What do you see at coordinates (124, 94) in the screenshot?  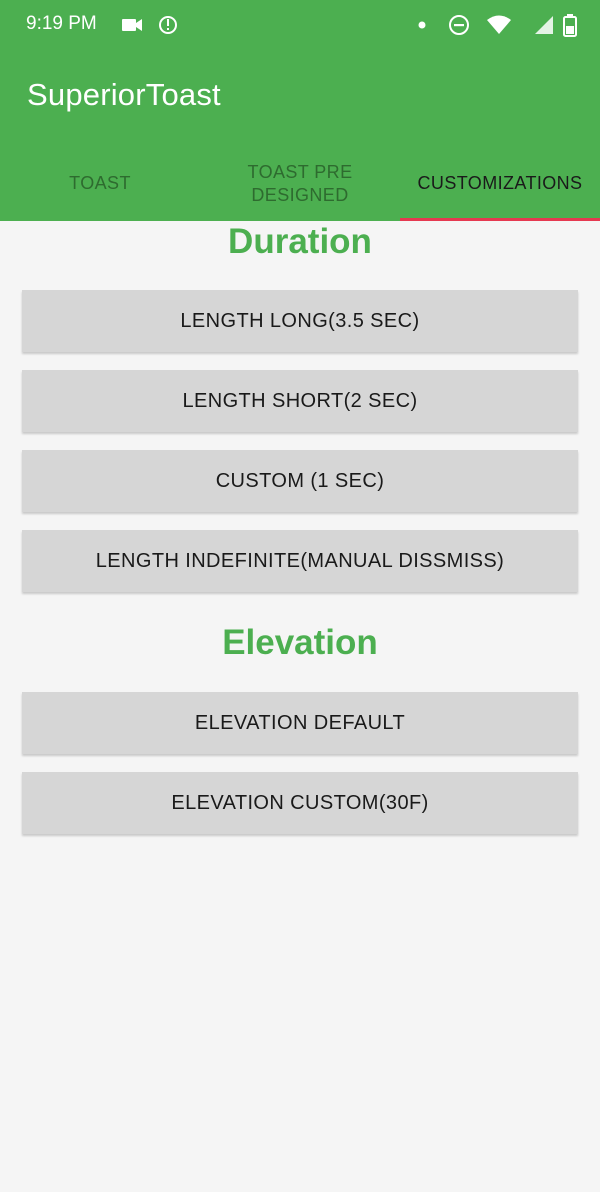 I see `app-title: SuperiorToast` at bounding box center [124, 94].